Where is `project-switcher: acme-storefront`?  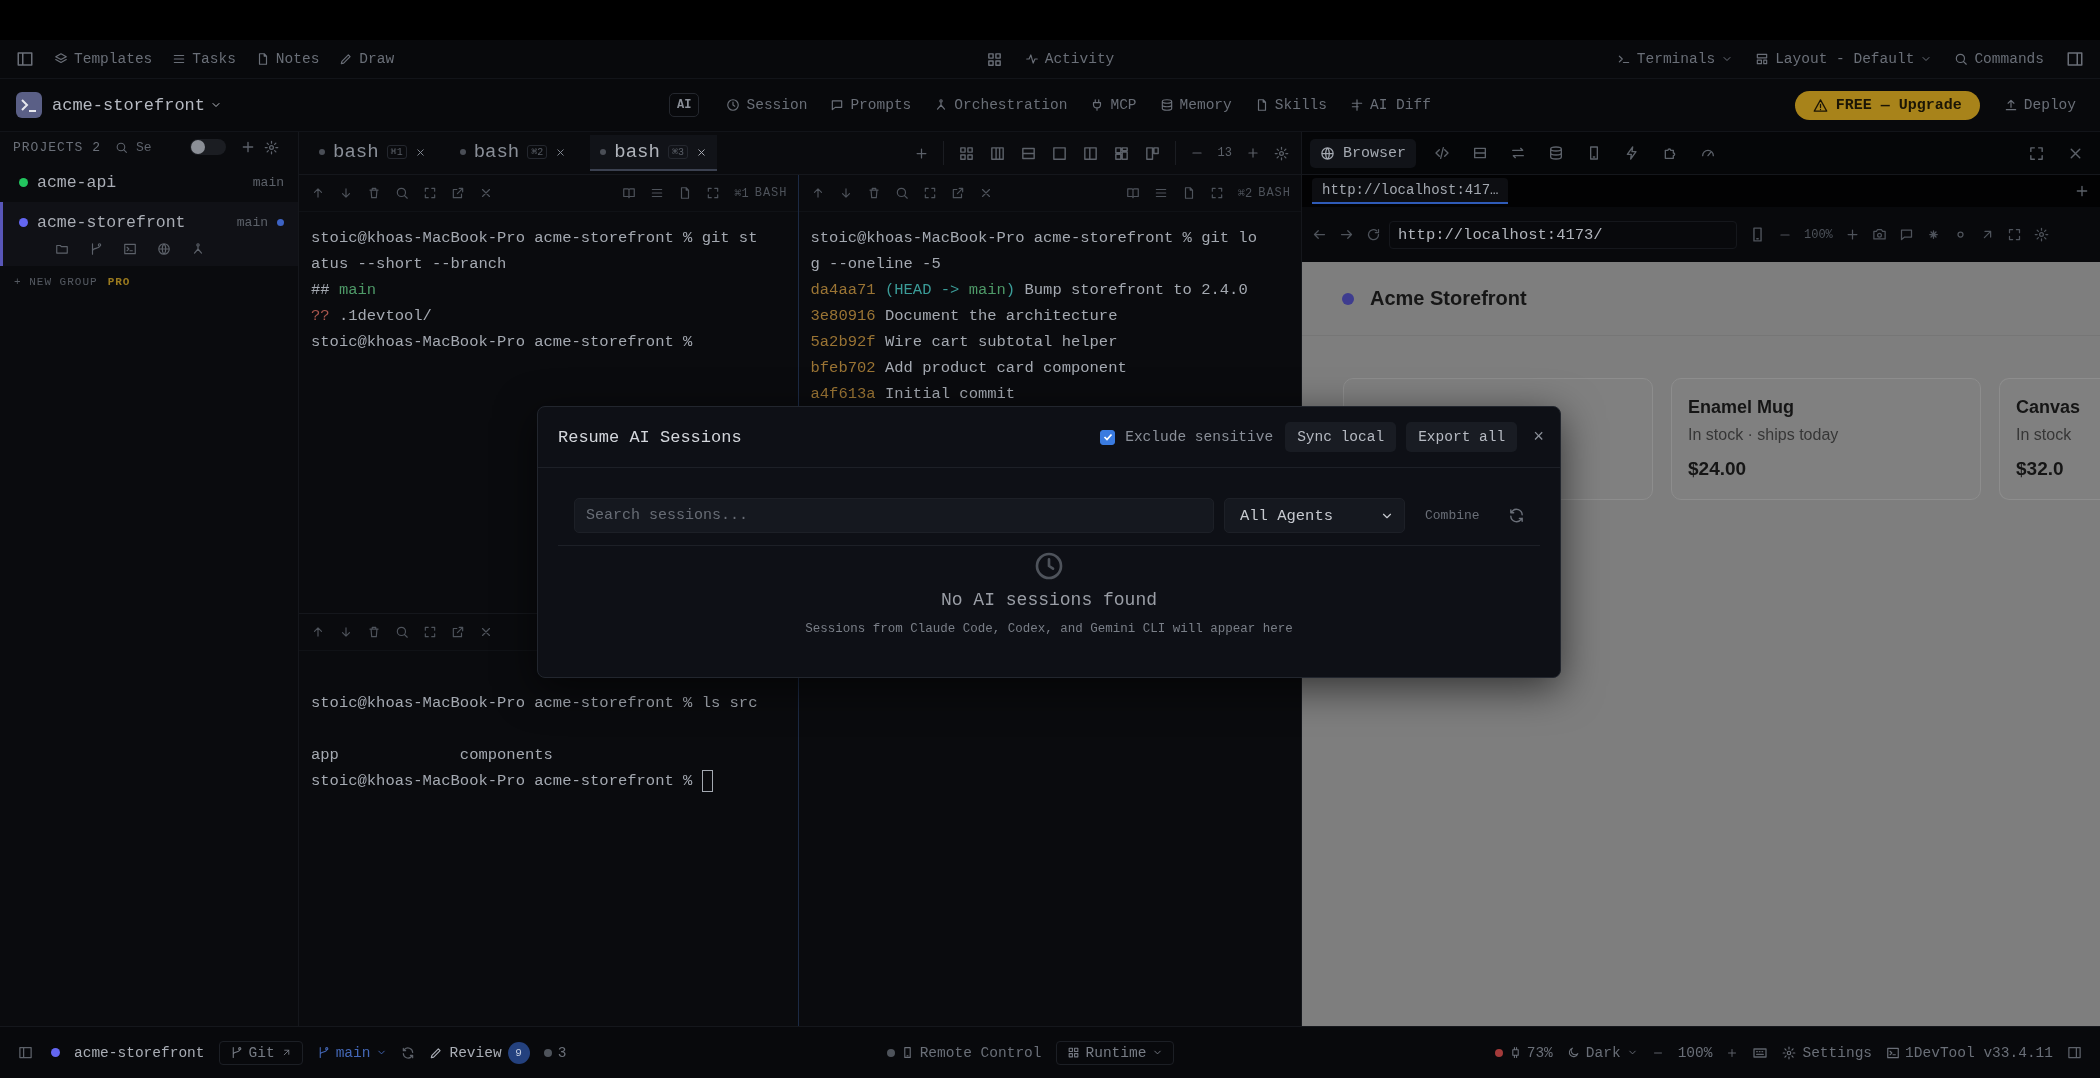
project-switcher: acme-storefront is located at coordinates (137, 105).